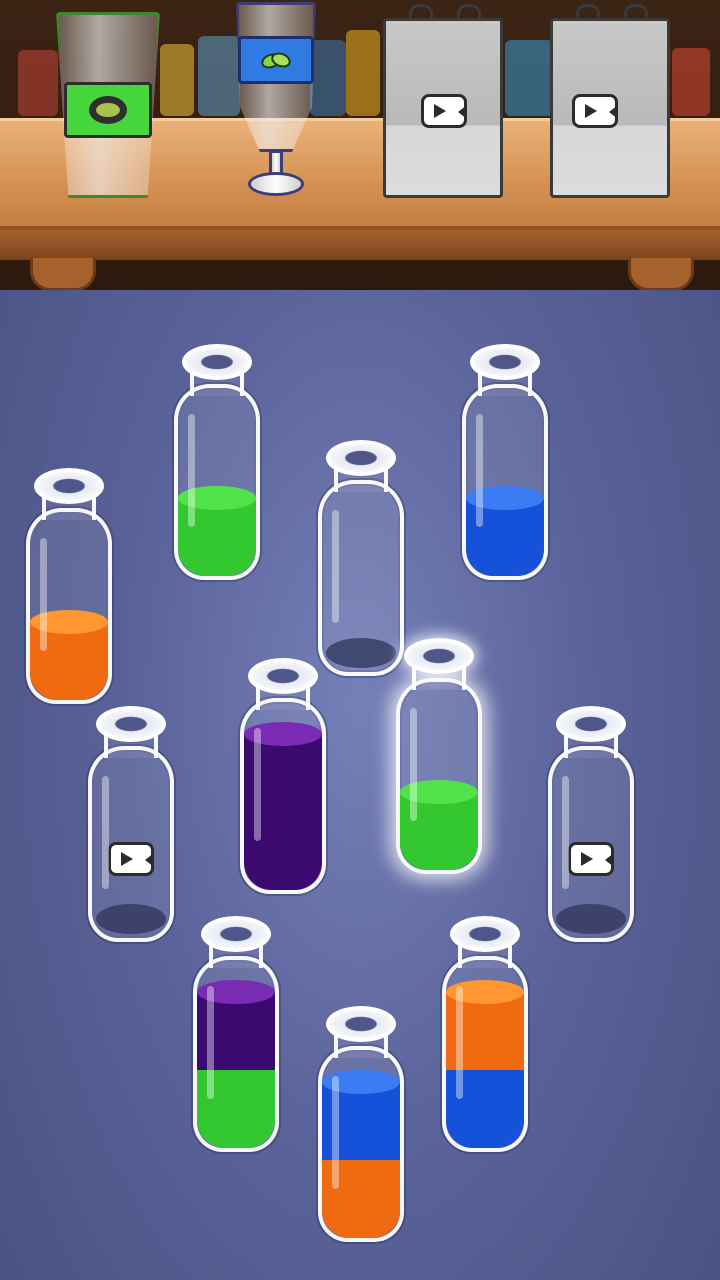 This screenshot has width=720, height=1280. I want to click on goblet-base, so click(276, 184).